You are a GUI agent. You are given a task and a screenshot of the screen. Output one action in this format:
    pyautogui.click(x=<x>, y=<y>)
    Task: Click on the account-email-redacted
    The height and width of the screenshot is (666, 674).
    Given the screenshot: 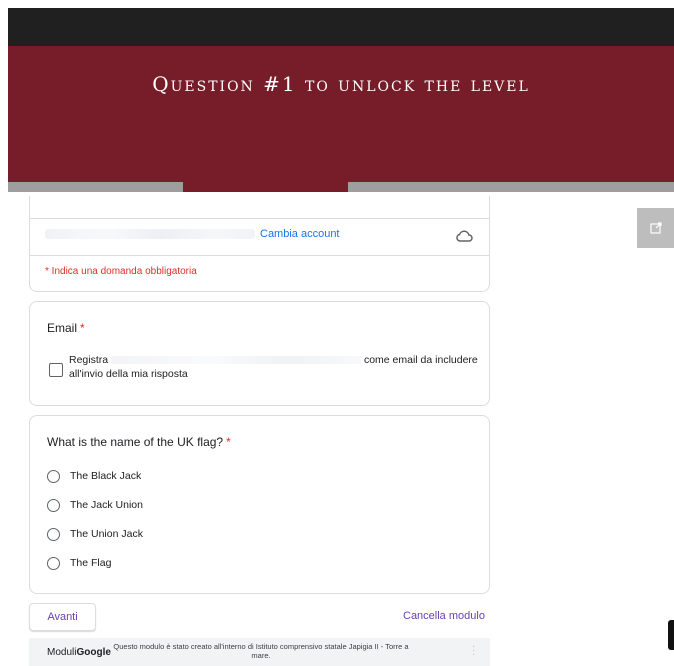 What is the action you would take?
    pyautogui.click(x=150, y=234)
    